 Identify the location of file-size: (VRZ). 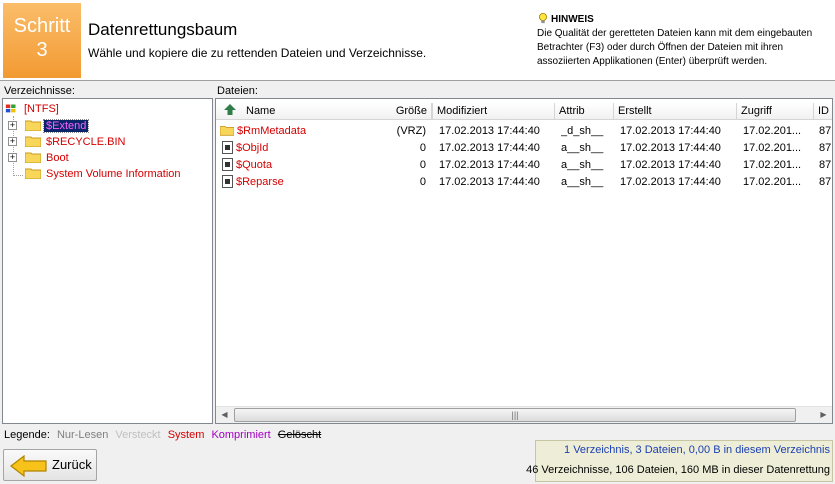
(411, 131).